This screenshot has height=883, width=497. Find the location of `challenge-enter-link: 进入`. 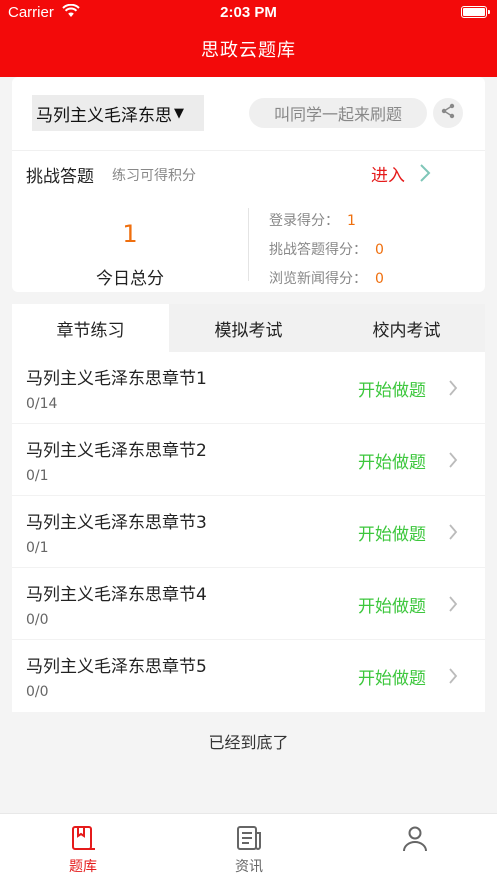

challenge-enter-link: 进入 is located at coordinates (388, 173).